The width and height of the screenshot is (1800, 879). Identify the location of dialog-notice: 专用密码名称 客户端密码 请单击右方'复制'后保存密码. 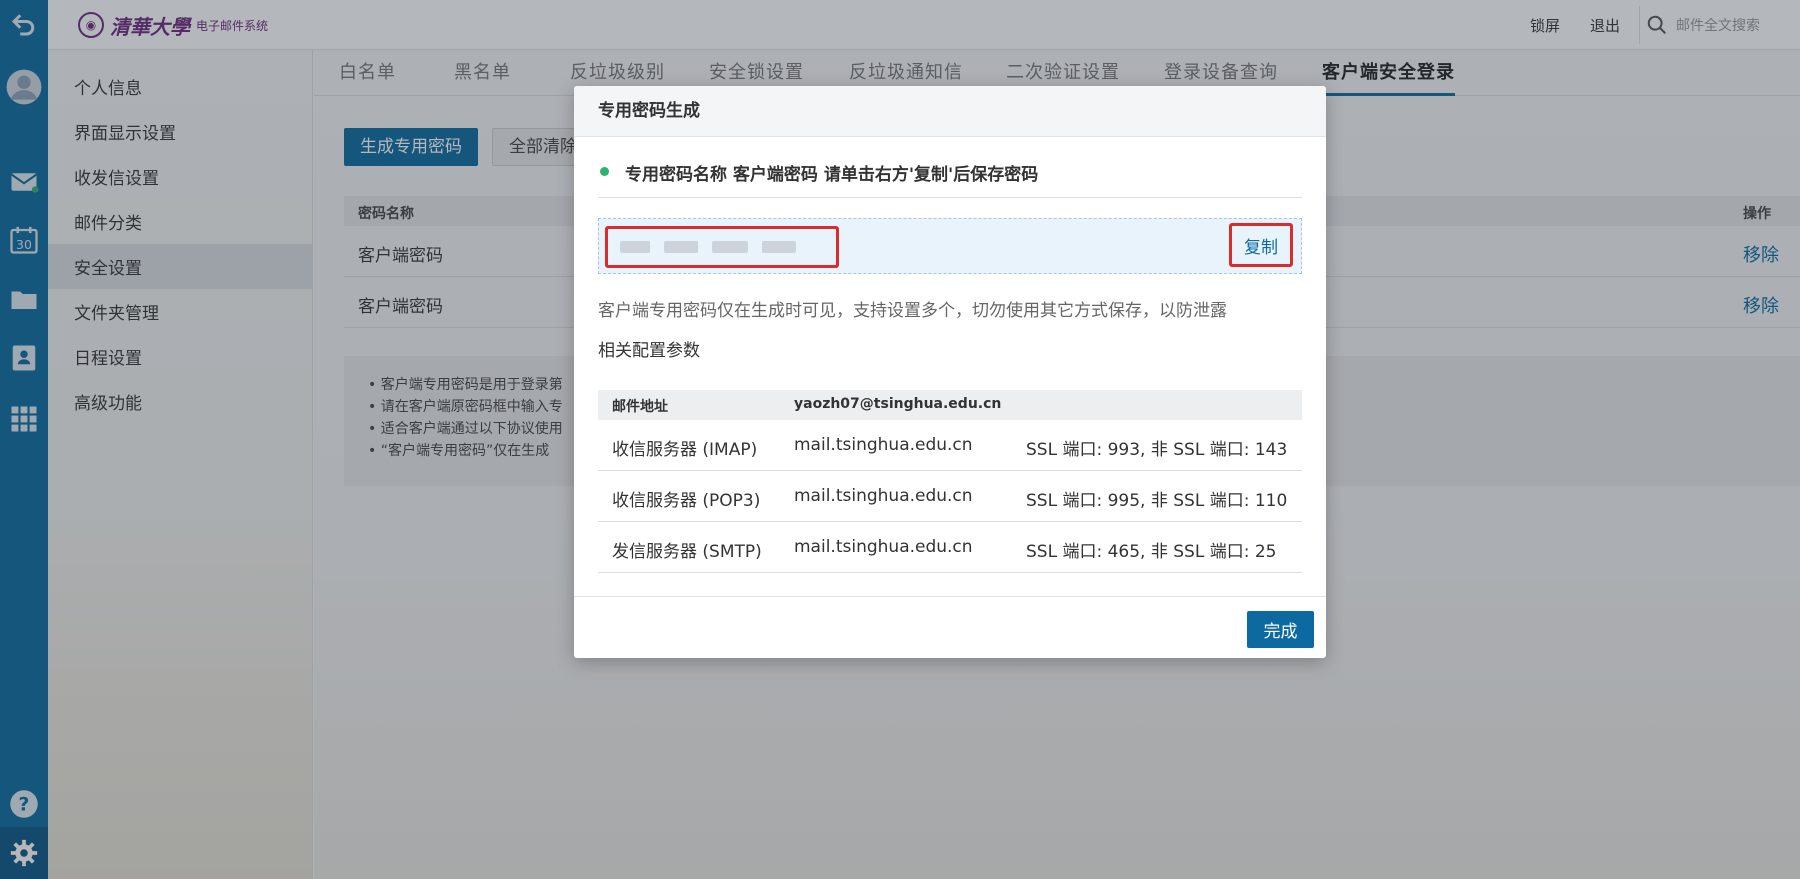
(950, 179).